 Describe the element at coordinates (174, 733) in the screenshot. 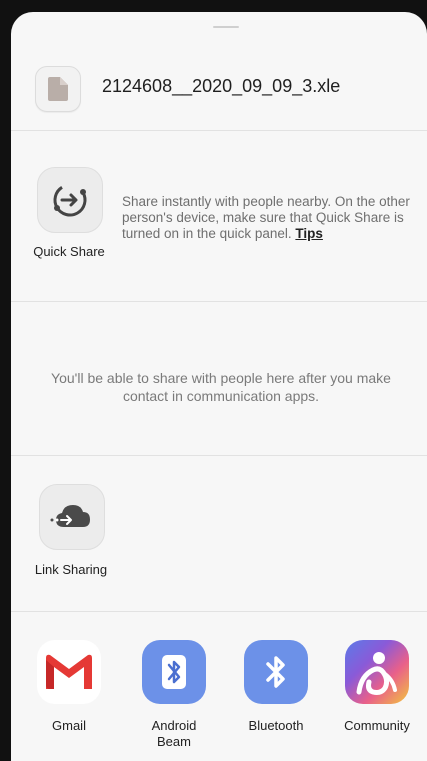

I see `app-label: Android Beam` at that location.